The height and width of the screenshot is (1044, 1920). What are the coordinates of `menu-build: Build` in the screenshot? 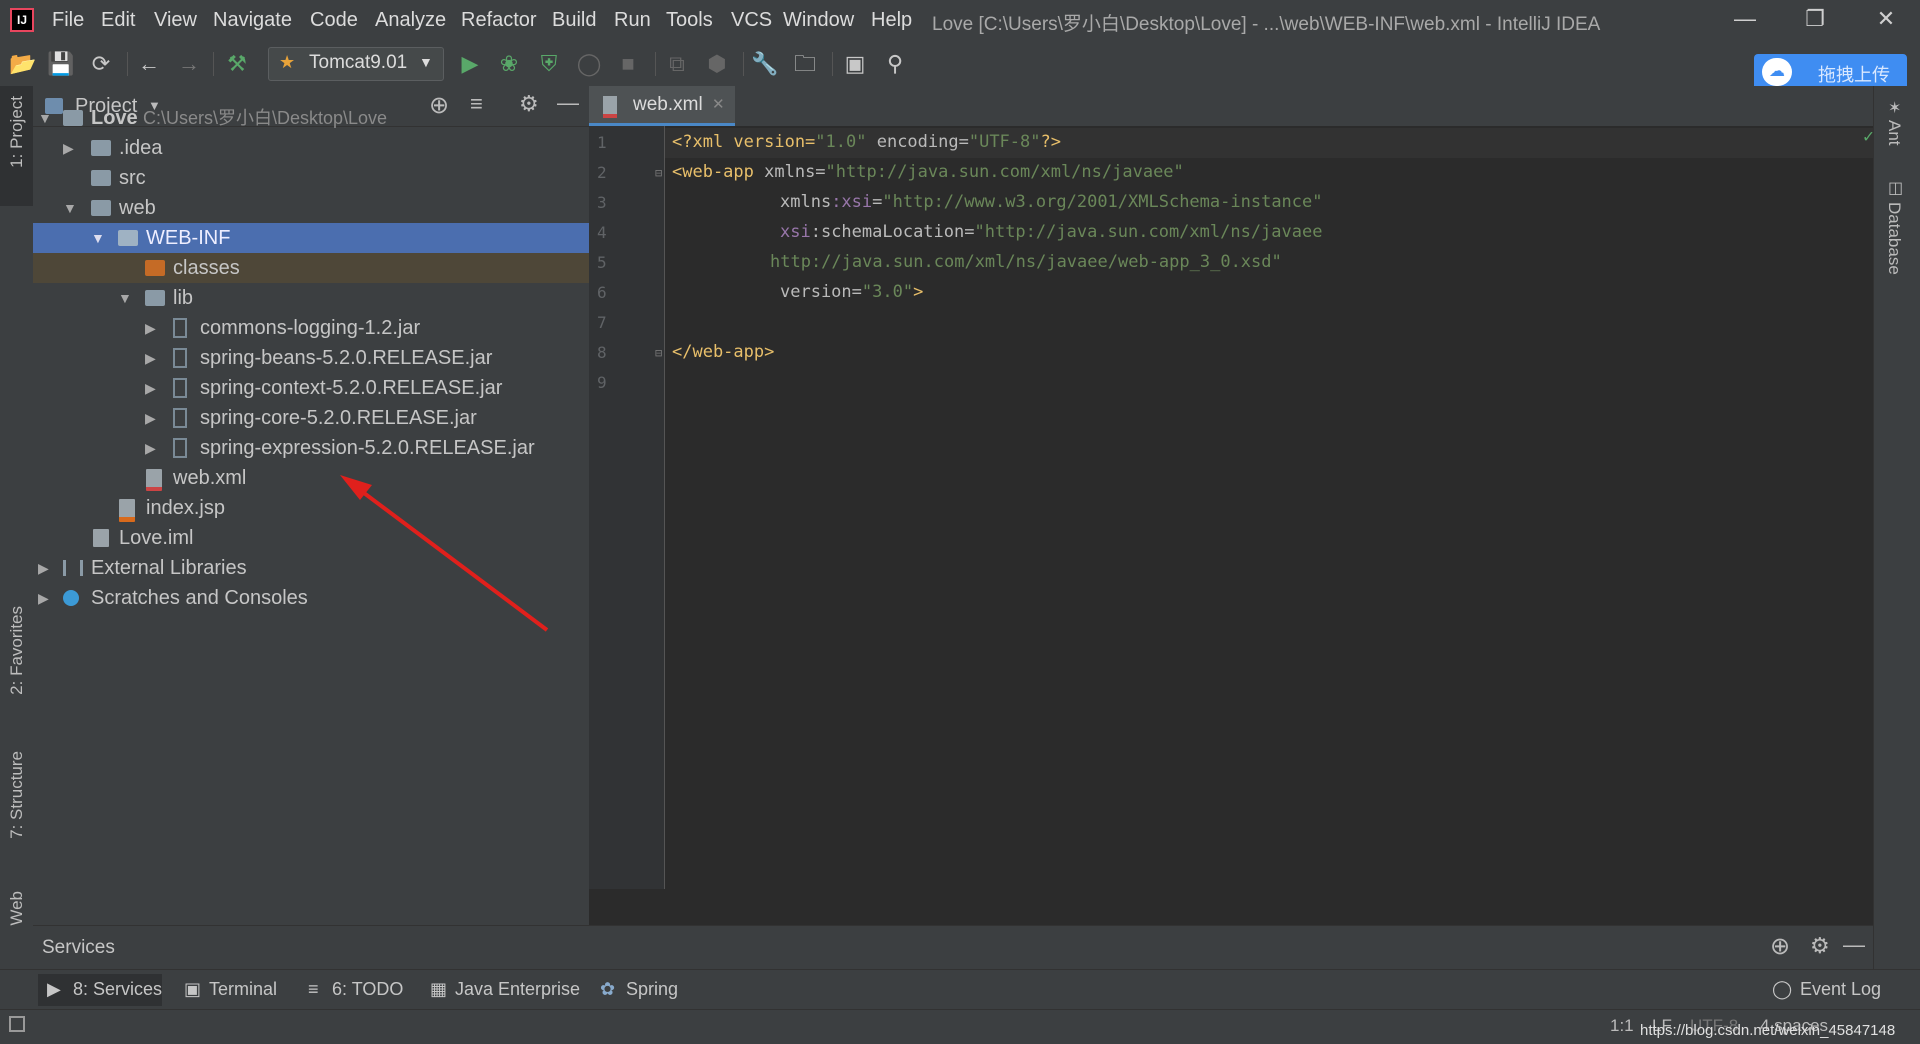 It's located at (574, 20).